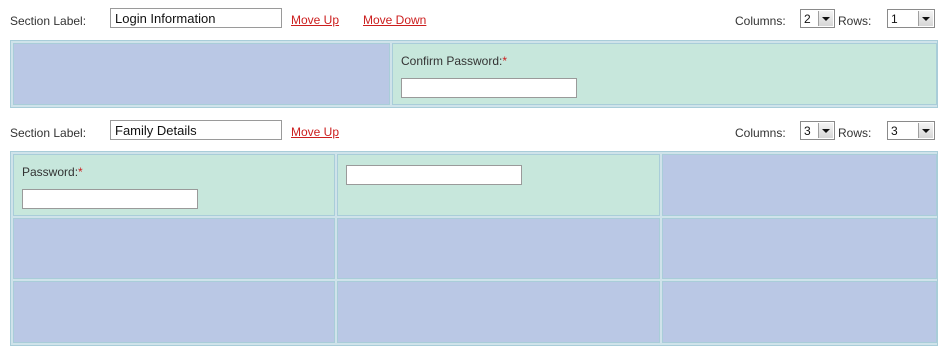 This screenshot has height=354, width=938. What do you see at coordinates (911, 130) in the screenshot?
I see `rows-select: 3` at bounding box center [911, 130].